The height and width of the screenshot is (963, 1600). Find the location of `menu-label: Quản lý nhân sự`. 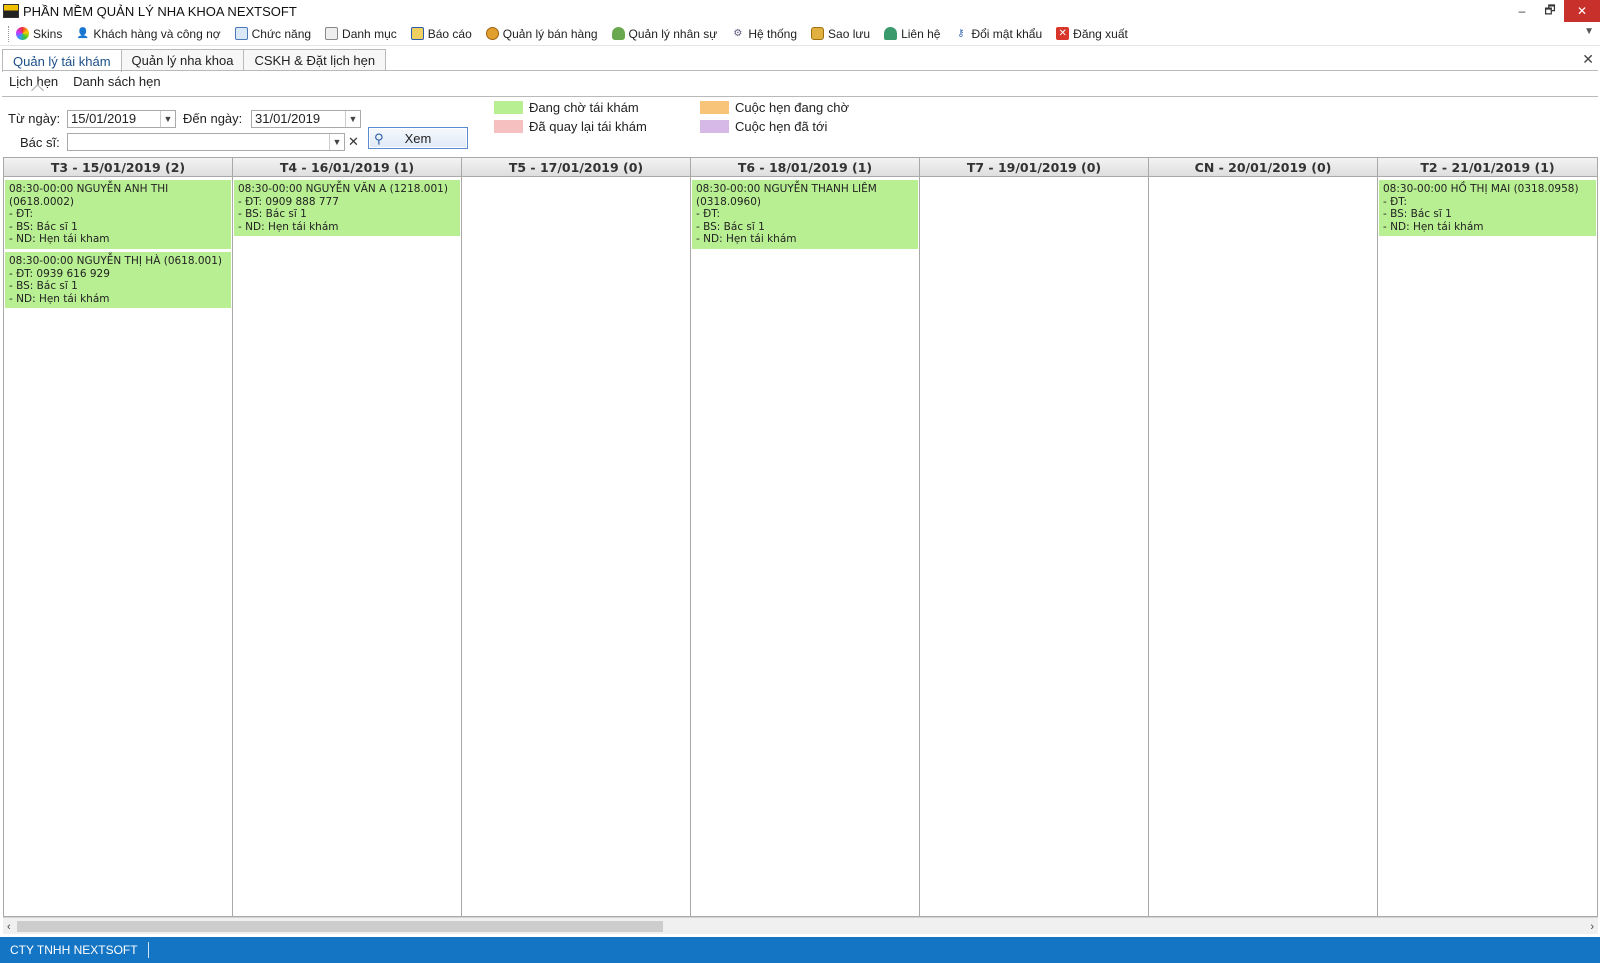

menu-label: Quản lý nhân sự is located at coordinates (673, 33).